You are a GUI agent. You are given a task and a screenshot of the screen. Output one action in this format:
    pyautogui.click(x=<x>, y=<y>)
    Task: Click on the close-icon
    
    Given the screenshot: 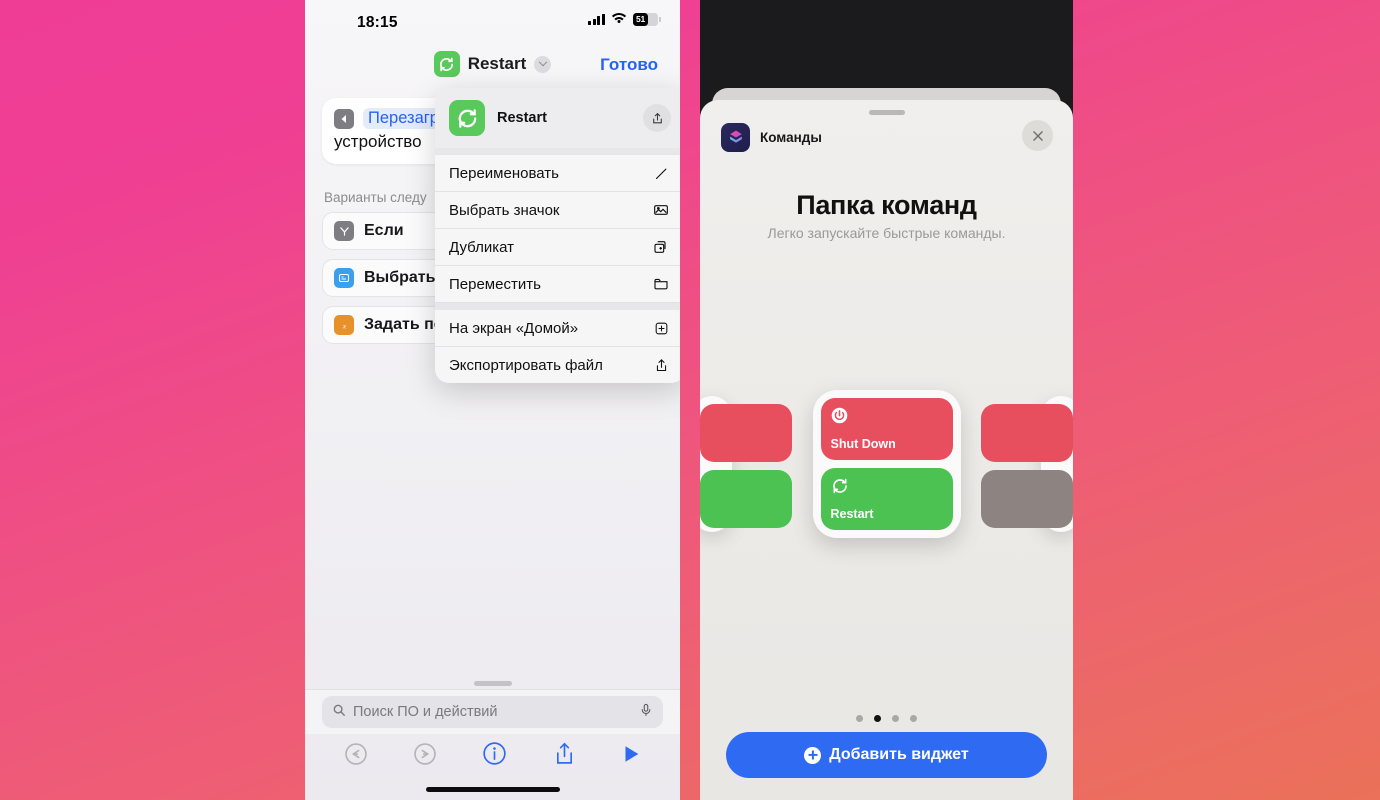 What is the action you would take?
    pyautogui.click(x=1037, y=135)
    